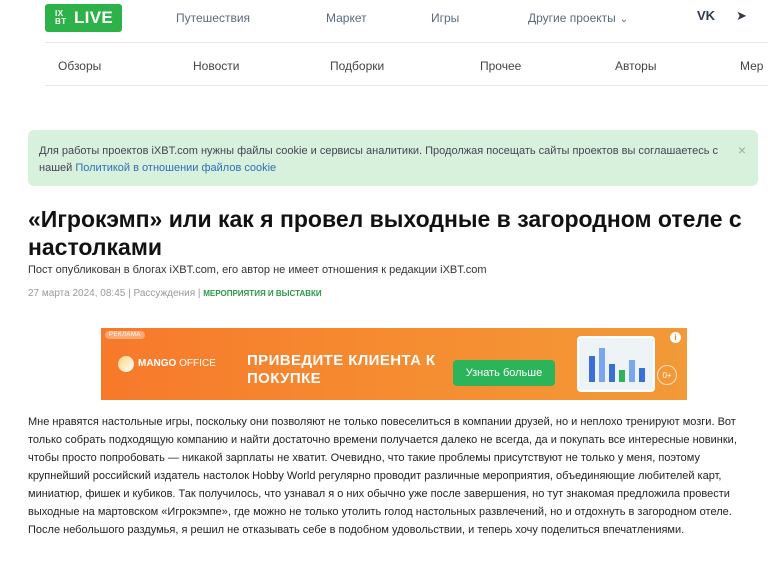  Describe the element at coordinates (79, 66) in the screenshot. I see `secnav-reviews: Обзоры` at that location.